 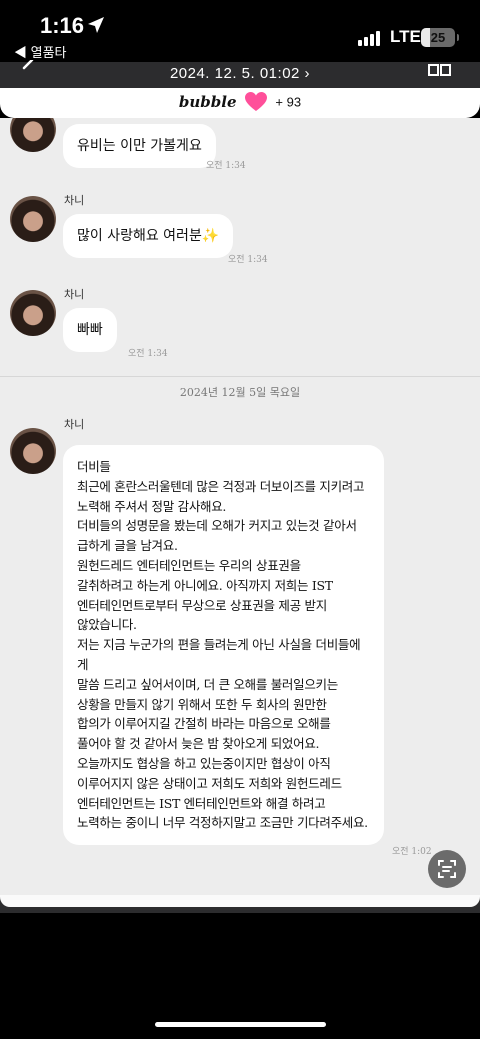 What do you see at coordinates (240, 1024) in the screenshot?
I see `home-indicator` at bounding box center [240, 1024].